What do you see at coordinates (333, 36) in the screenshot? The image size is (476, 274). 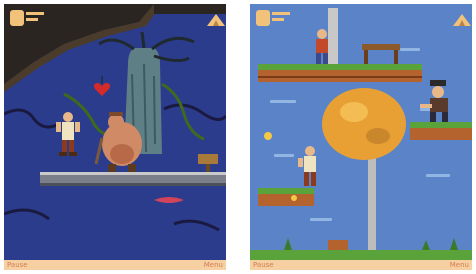 I see `stone-pillar` at bounding box center [333, 36].